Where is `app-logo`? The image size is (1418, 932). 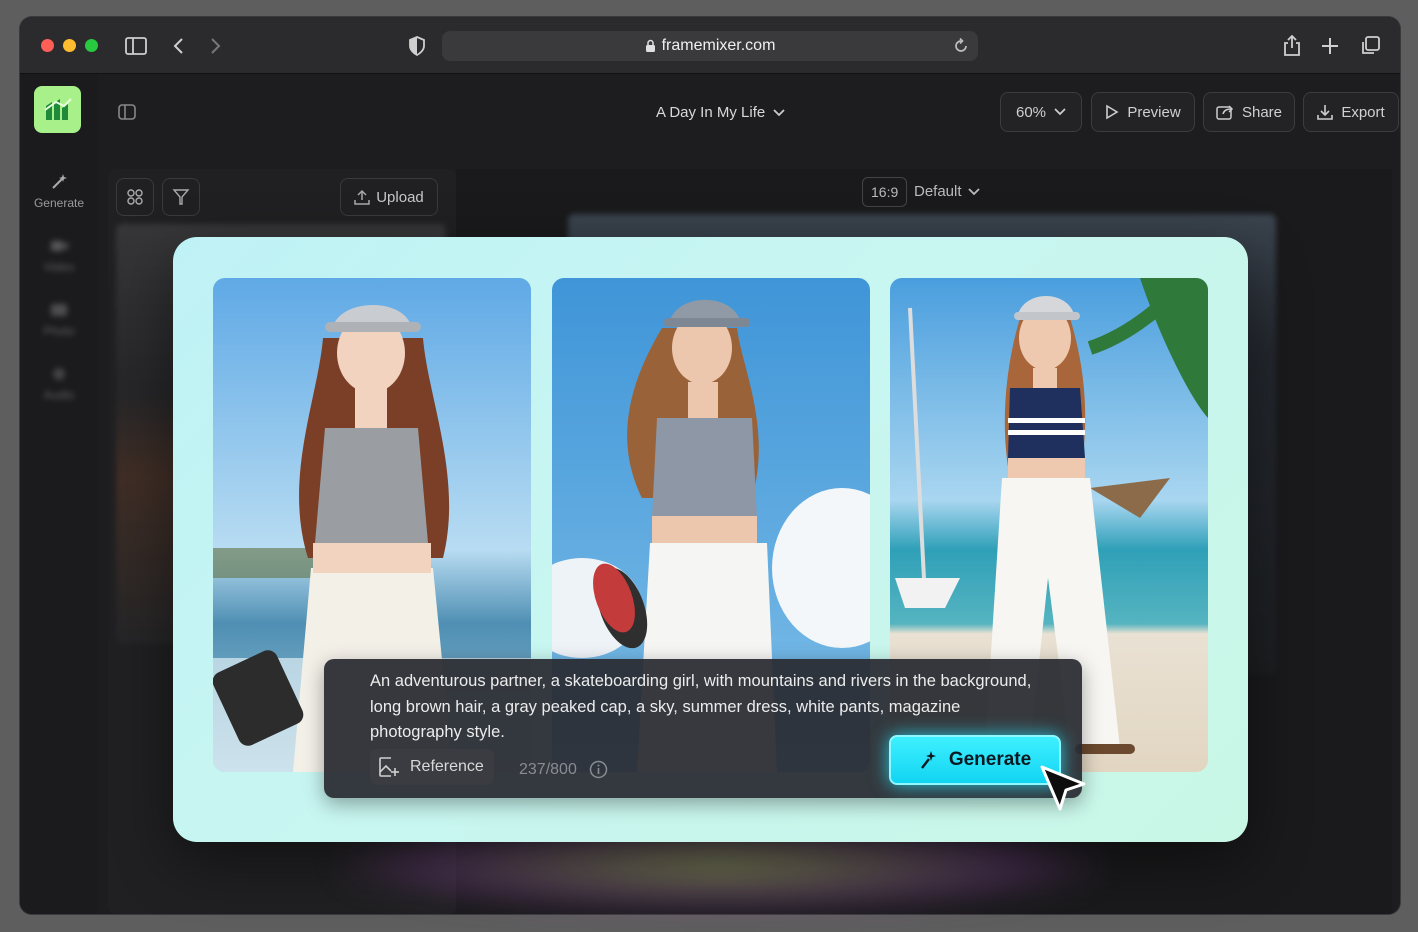
app-logo is located at coordinates (57, 109).